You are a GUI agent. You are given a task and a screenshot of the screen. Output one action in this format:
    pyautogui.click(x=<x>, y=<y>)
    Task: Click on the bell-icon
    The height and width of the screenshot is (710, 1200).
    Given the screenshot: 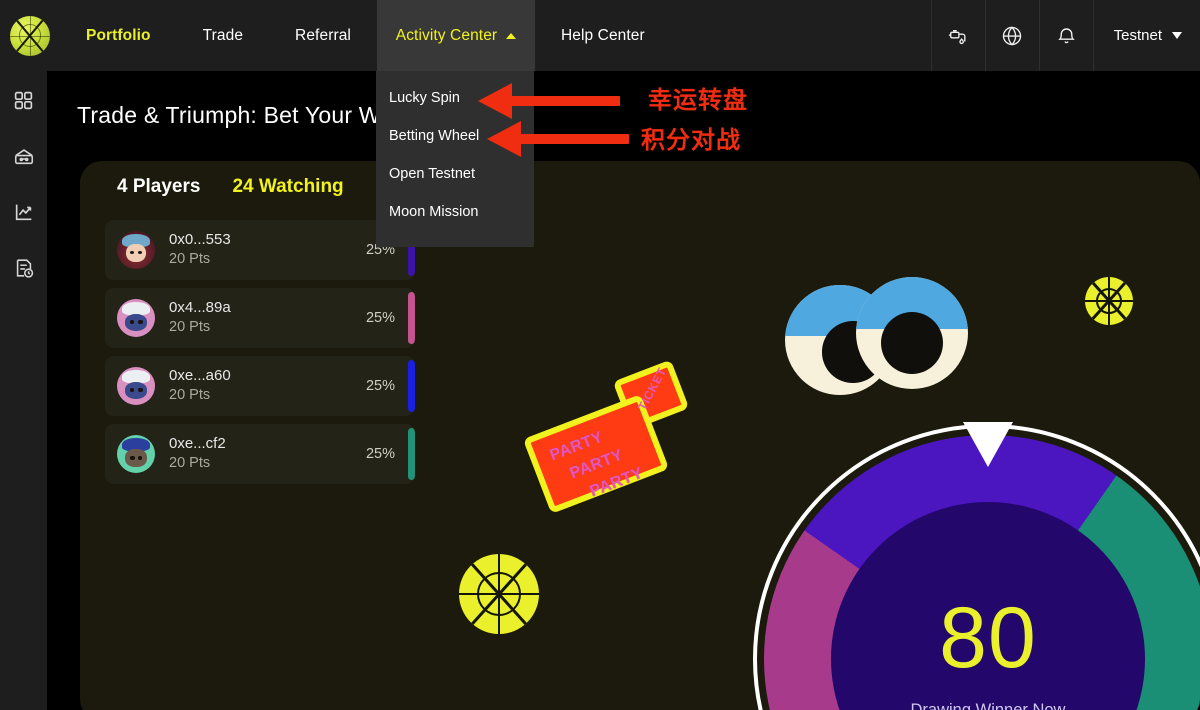 What is the action you would take?
    pyautogui.click(x=1065, y=35)
    